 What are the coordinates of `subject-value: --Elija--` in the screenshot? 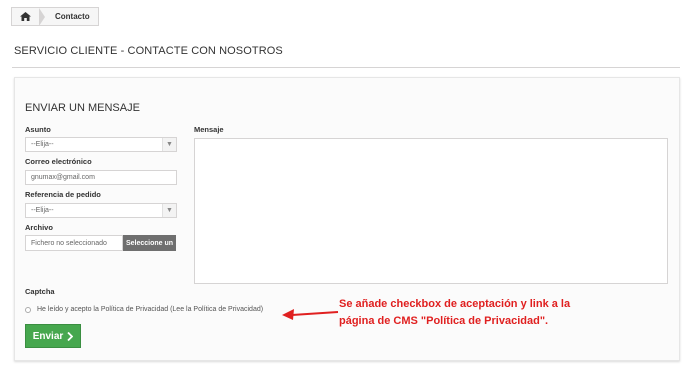 It's located at (42, 144).